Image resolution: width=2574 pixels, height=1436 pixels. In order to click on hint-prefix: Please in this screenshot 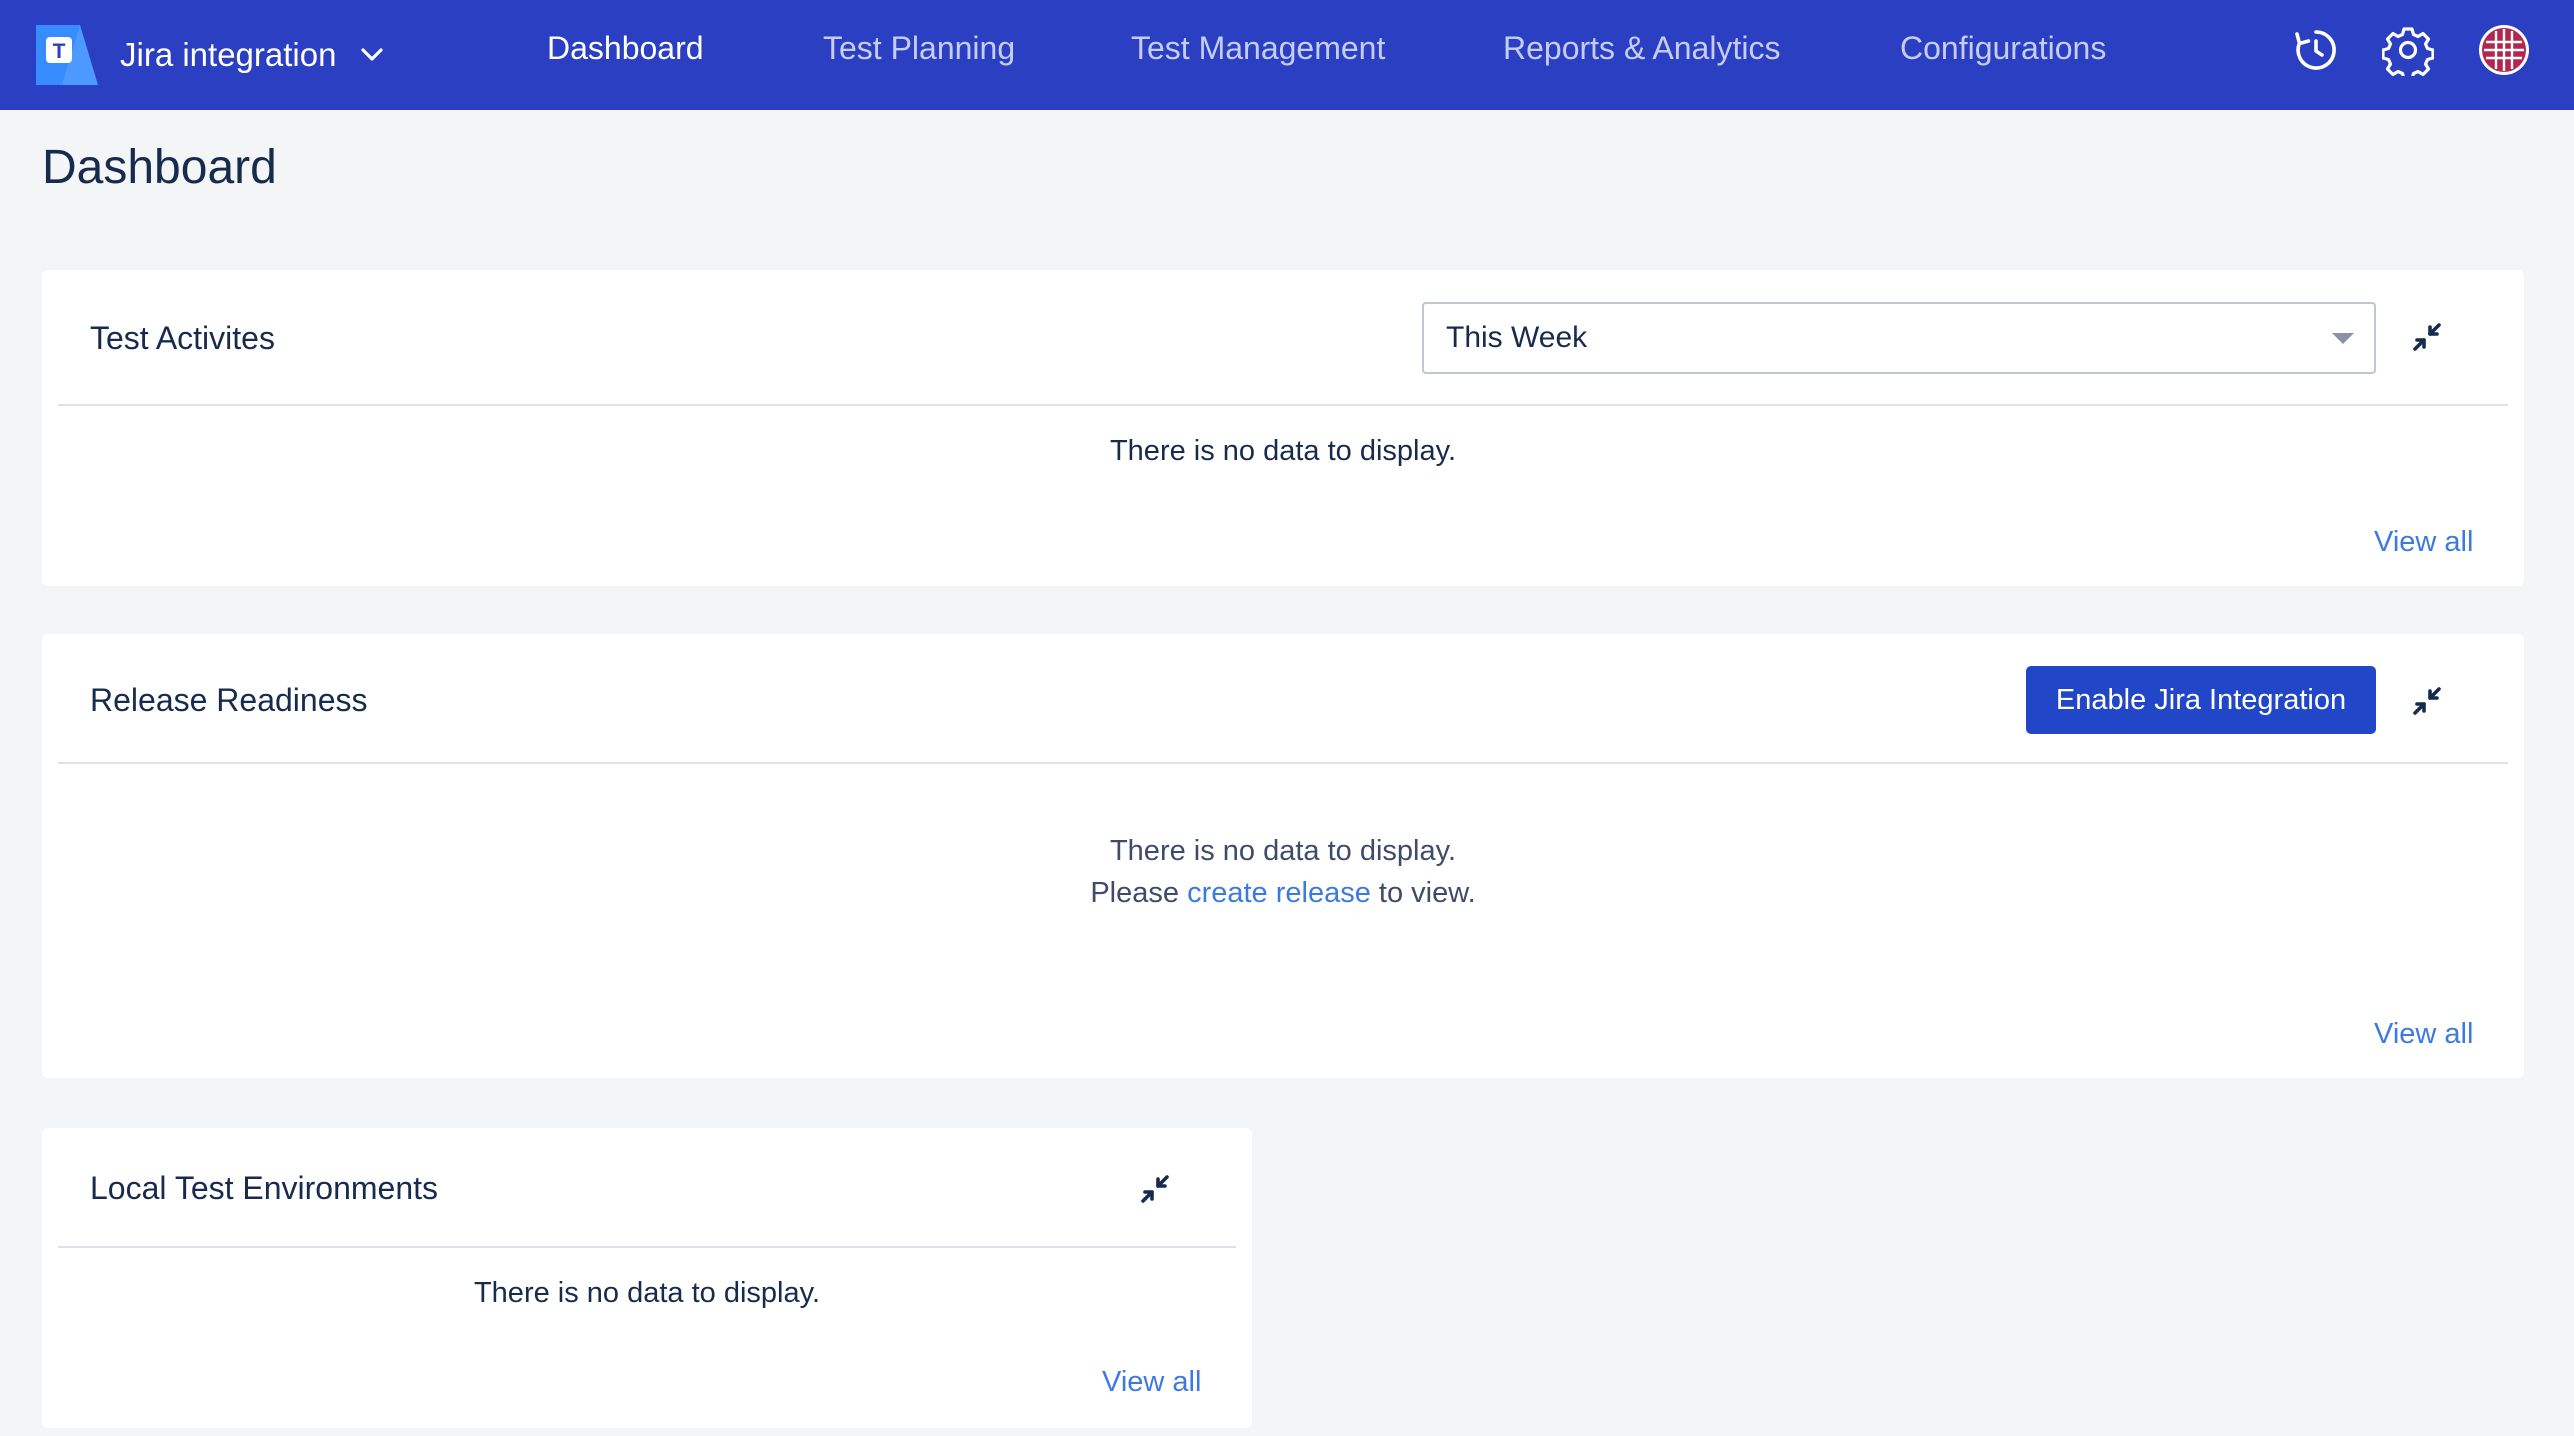, I will do `click(1139, 893)`.